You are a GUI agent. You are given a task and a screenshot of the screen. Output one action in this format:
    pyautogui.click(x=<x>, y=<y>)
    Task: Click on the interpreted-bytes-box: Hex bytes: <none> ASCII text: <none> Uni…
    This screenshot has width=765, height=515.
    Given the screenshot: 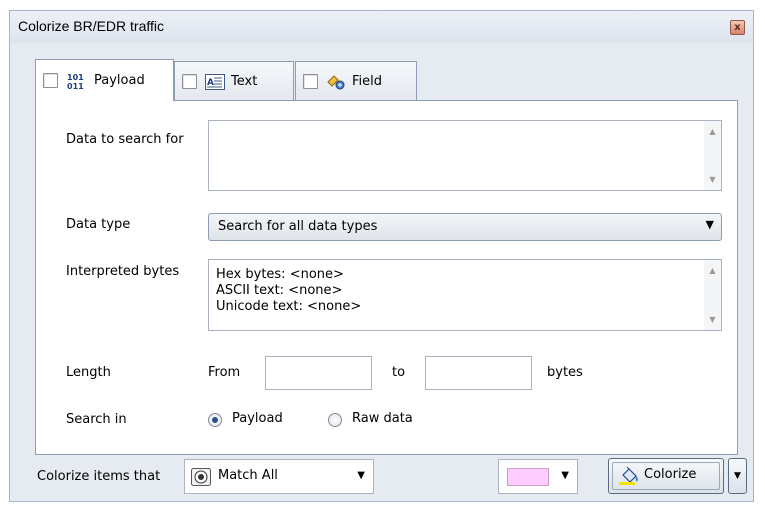 What is the action you would take?
    pyautogui.click(x=465, y=295)
    